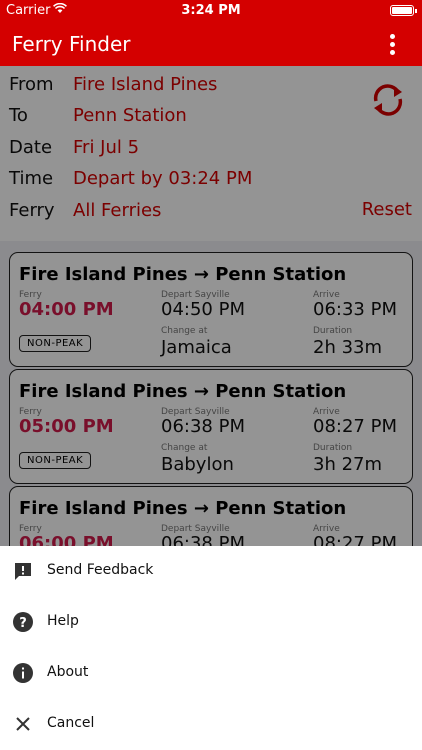 The image size is (422, 750). What do you see at coordinates (71, 723) in the screenshot?
I see `cancel-label: Cancel` at bounding box center [71, 723].